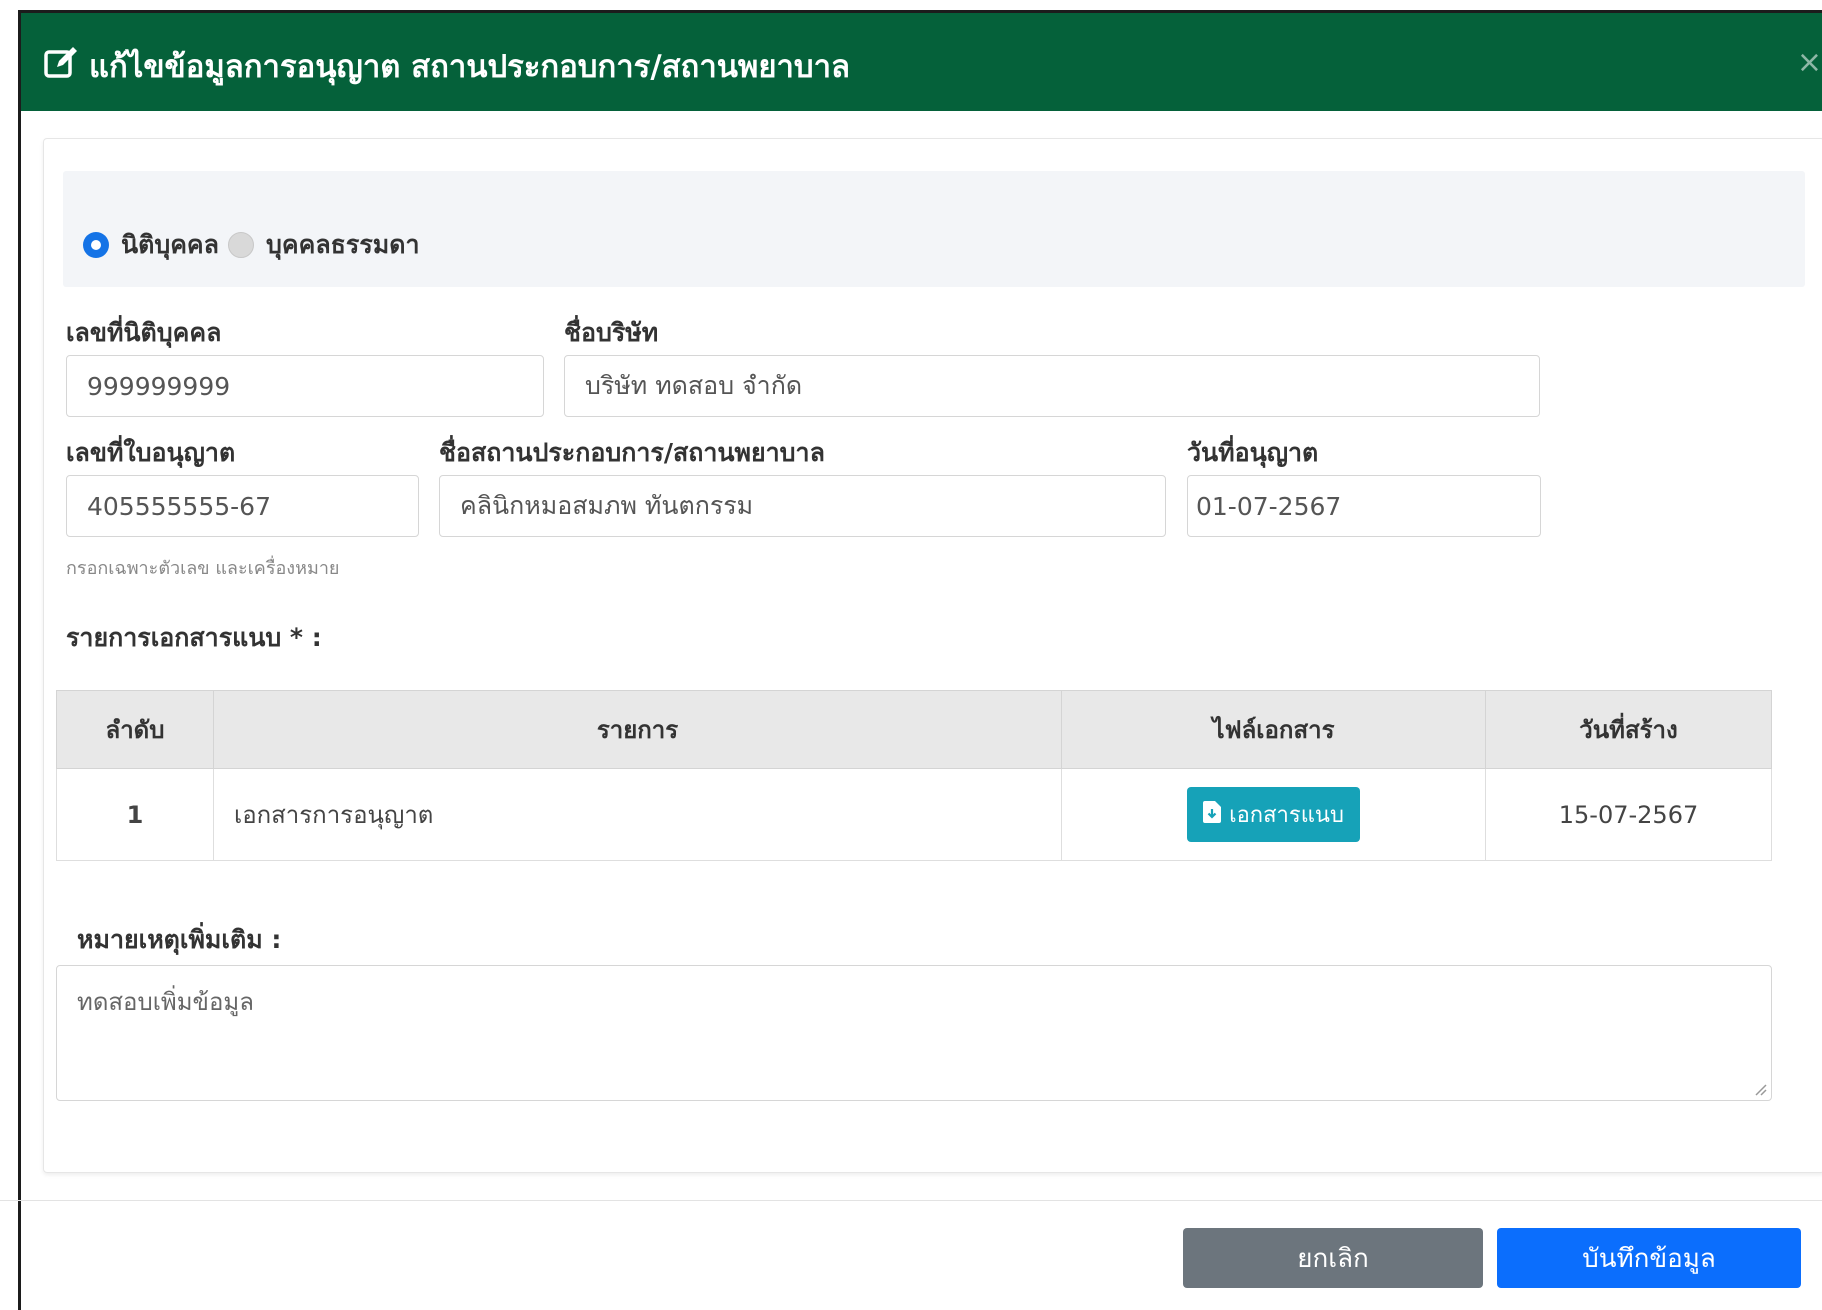 This screenshot has height=1310, width=1822. Describe the element at coordinates (242, 506) in the screenshot. I see `license-no-input: 405555555-67` at that location.